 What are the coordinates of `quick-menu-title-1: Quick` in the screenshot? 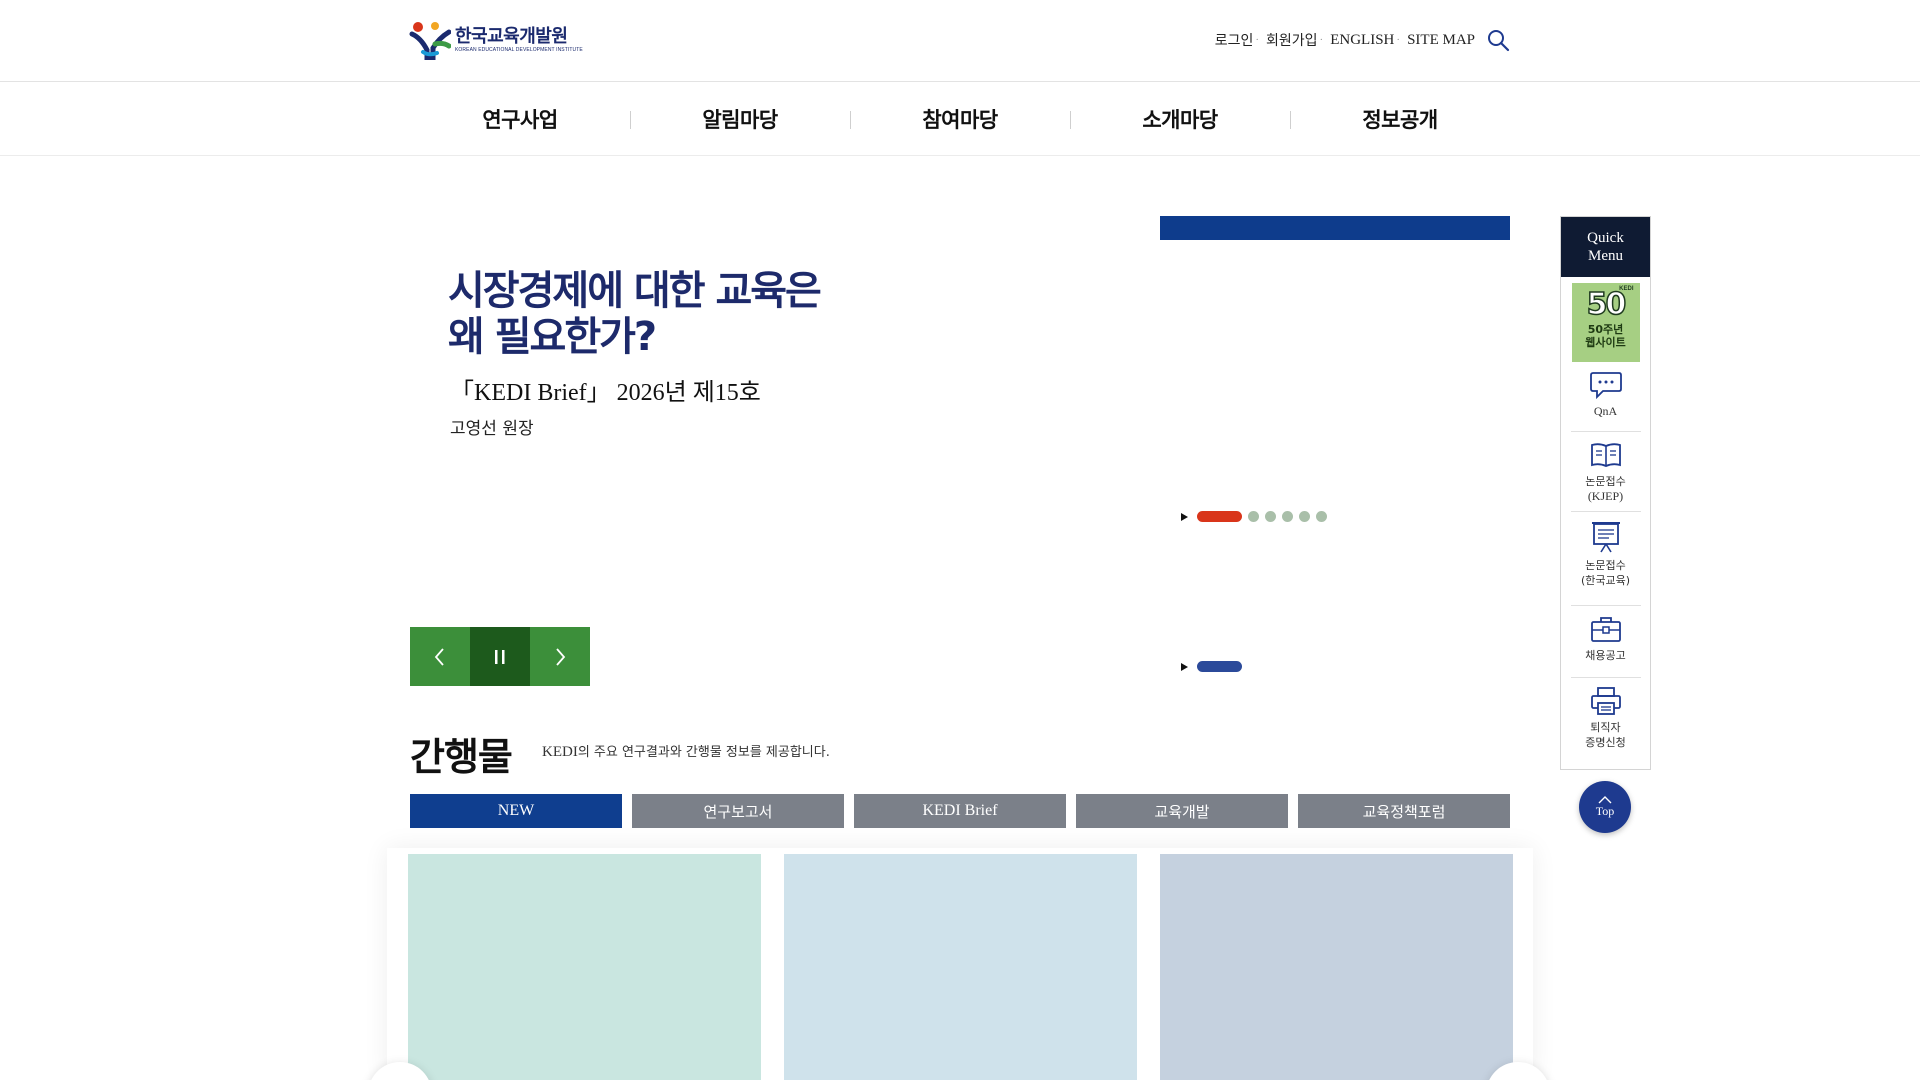 It's located at (1605, 238).